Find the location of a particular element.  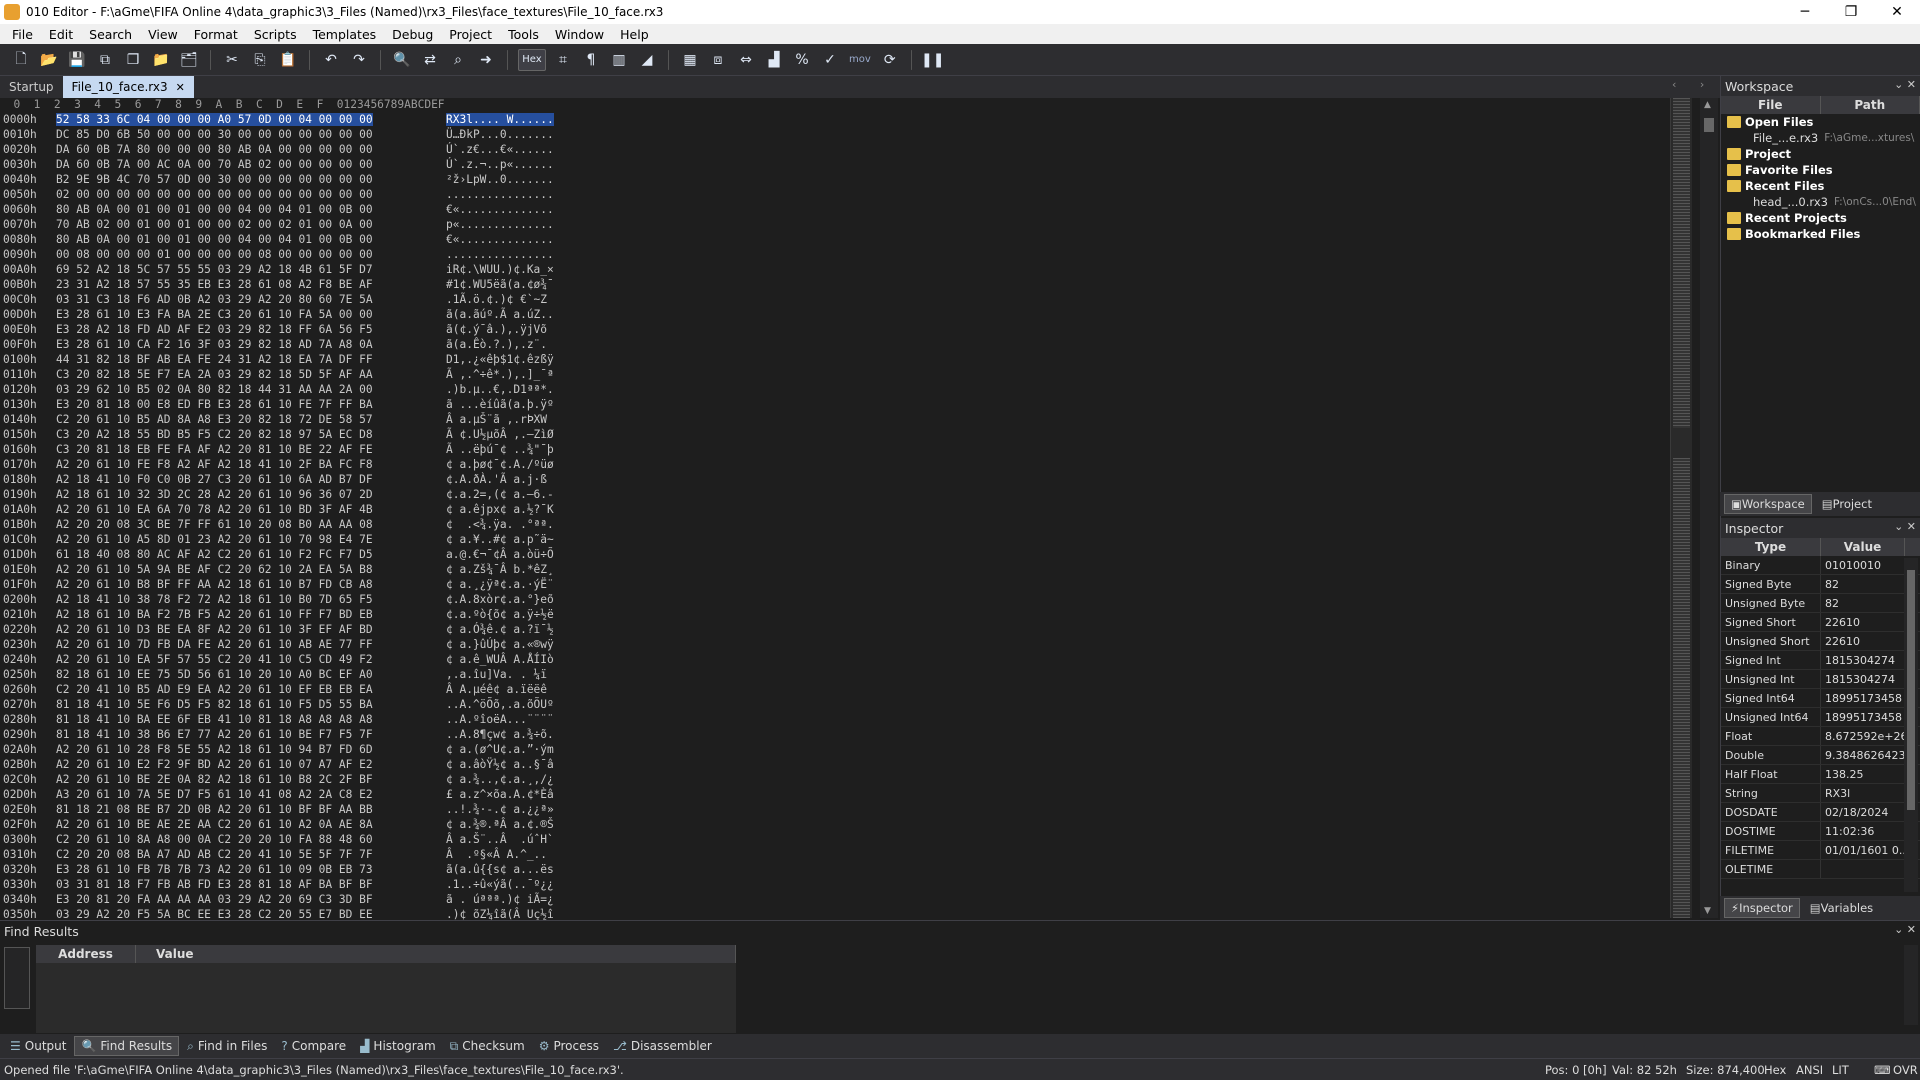

hex-toggle-button: Hex is located at coordinates (532, 59).